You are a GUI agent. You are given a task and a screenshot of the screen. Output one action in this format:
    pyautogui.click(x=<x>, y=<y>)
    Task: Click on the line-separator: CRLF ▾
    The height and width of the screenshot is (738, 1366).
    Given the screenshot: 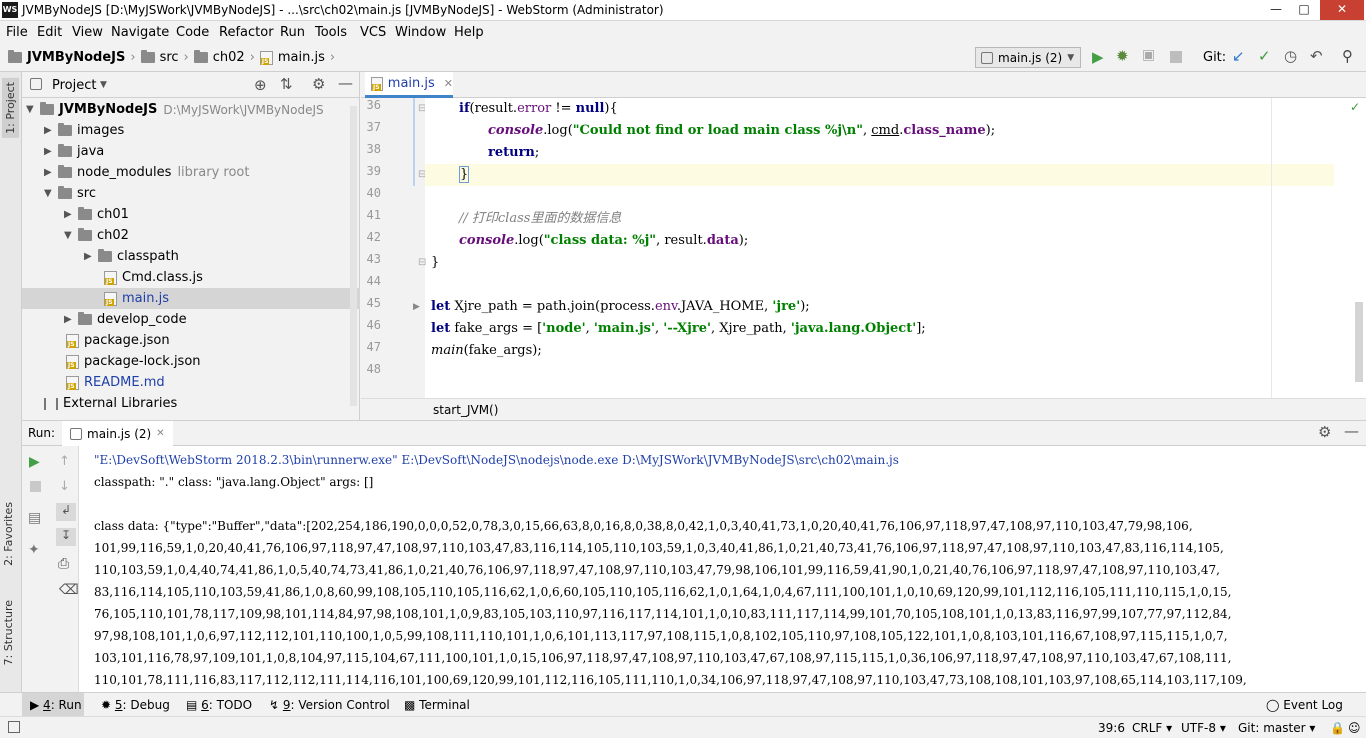 What is the action you would take?
    pyautogui.click(x=1152, y=728)
    